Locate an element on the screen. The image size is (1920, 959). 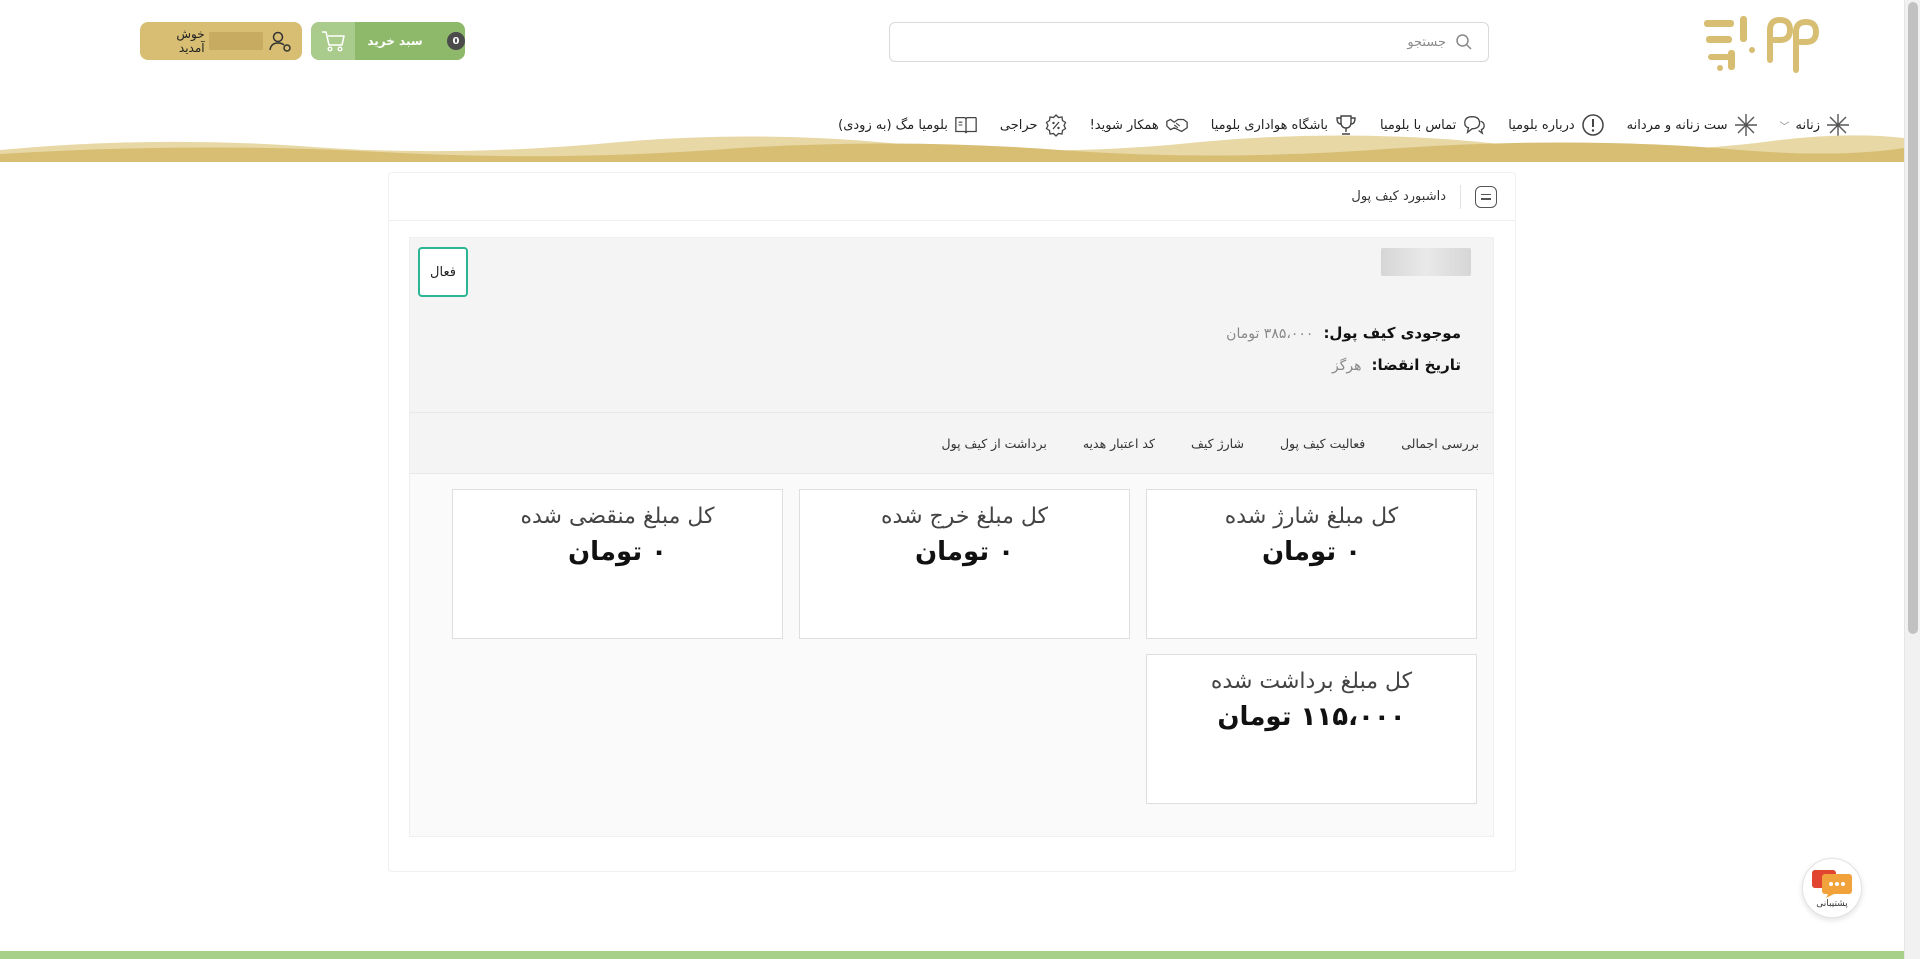
tab-charge-wallet: شارژ کیف is located at coordinates (1217, 443).